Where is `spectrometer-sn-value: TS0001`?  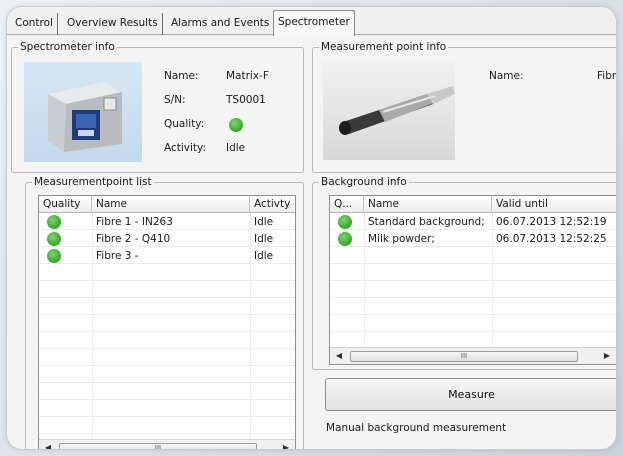
spectrometer-sn-value: TS0001 is located at coordinates (246, 100).